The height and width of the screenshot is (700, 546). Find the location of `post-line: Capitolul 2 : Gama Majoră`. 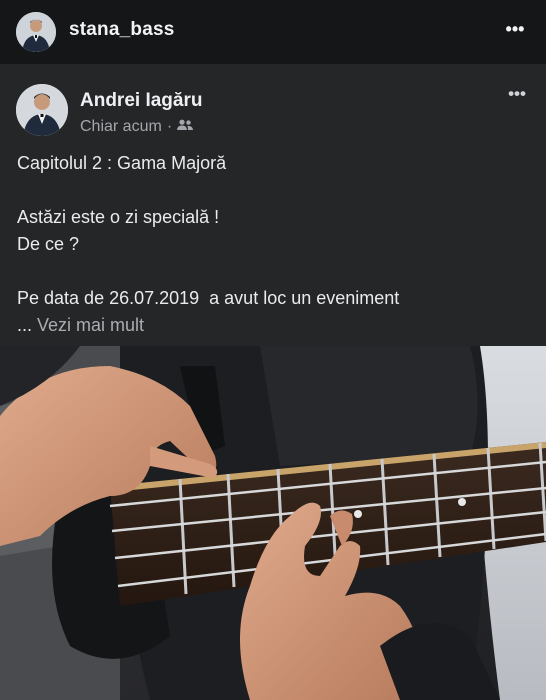

post-line: Capitolul 2 : Gama Majoră is located at coordinates (122, 163).